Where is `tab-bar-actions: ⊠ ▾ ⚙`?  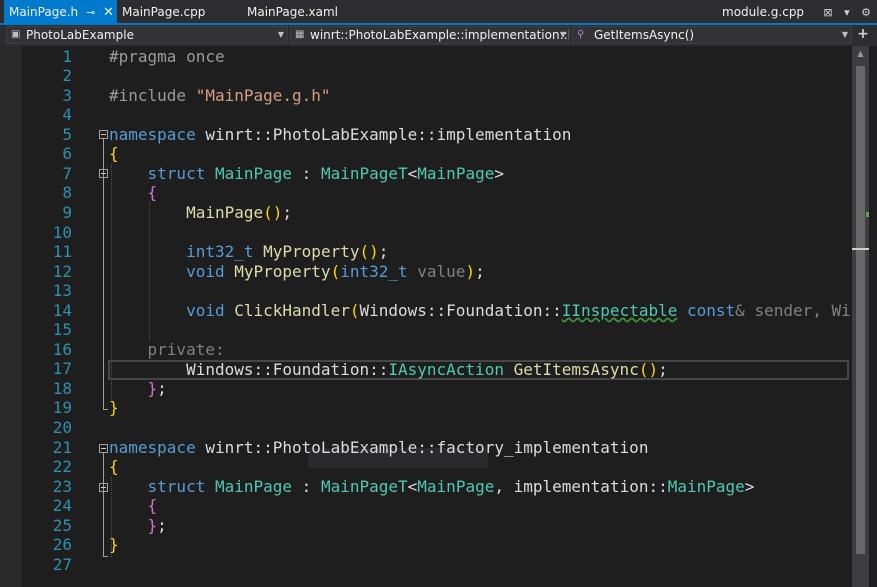 tab-bar-actions: ⊠ ▾ ⚙ is located at coordinates (843, 12).